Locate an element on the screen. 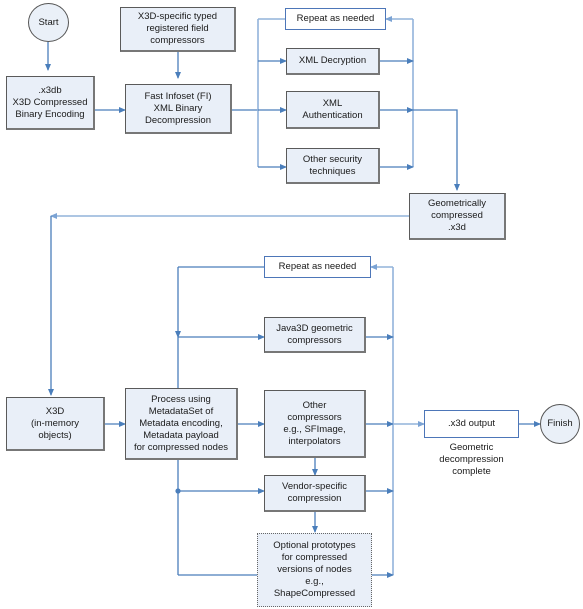 Image resolution: width=583 pixels, height=609 pixels. node-xml-authentication: XML Authentication is located at coordinates (333, 110).